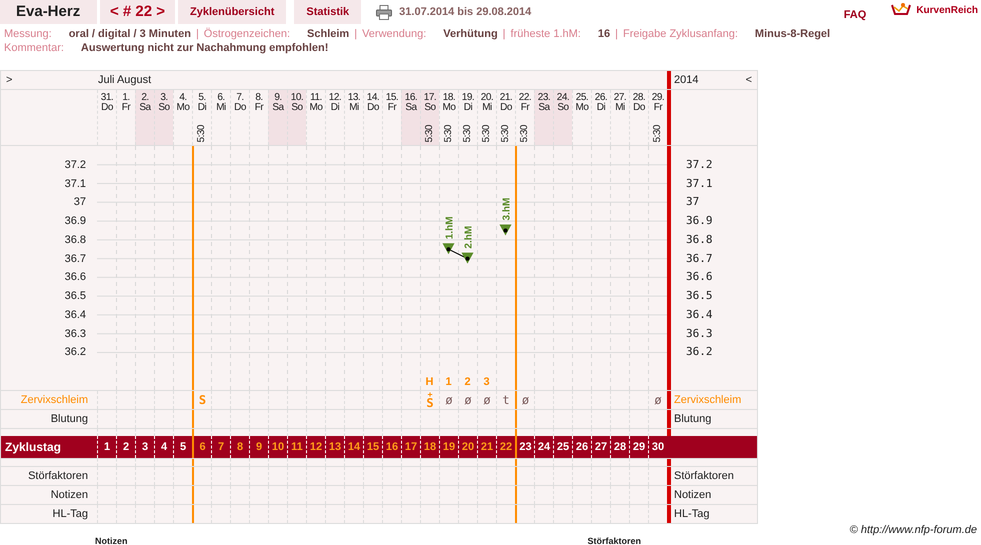 Image resolution: width=981 pixels, height=545 pixels. I want to click on cycle-day-number: 23, so click(524, 447).